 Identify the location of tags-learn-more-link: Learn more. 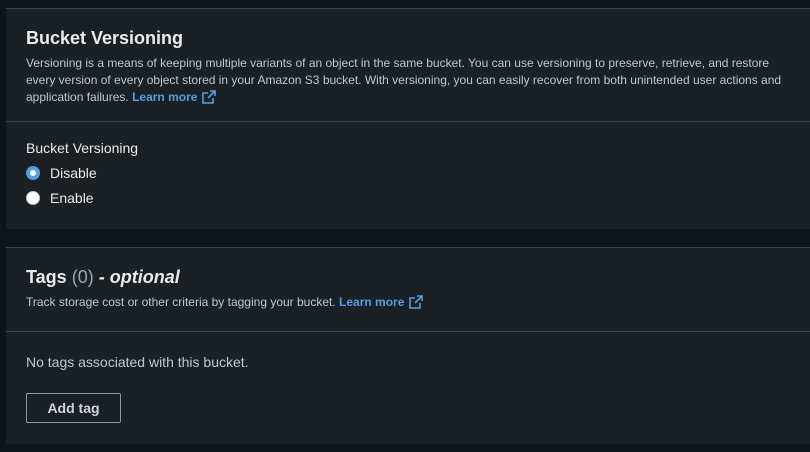
(381, 302).